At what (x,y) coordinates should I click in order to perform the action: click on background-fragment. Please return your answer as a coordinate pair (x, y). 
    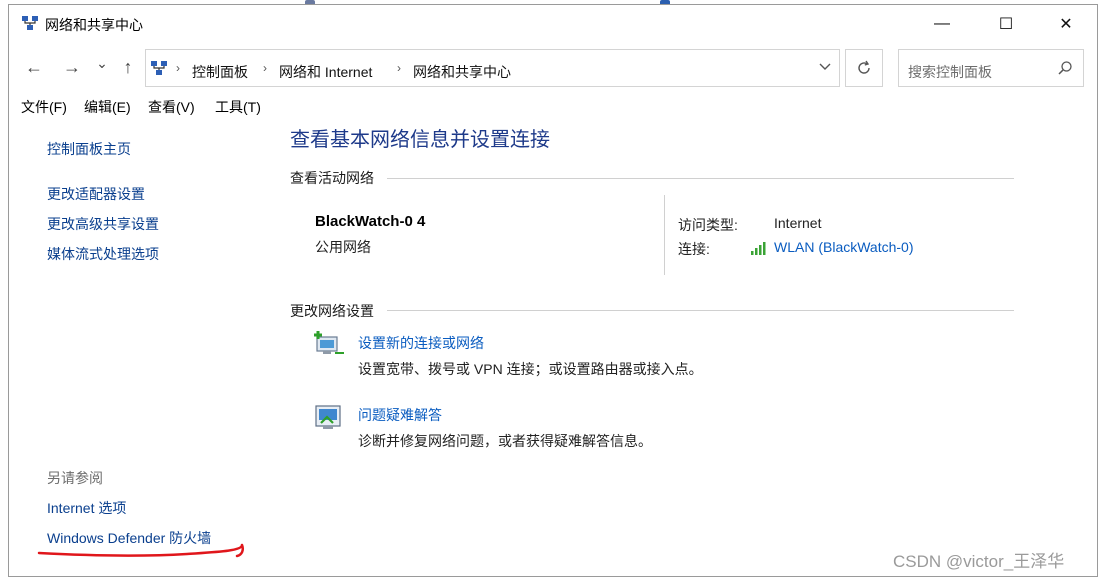
    Looking at the image, I should click on (359, 575).